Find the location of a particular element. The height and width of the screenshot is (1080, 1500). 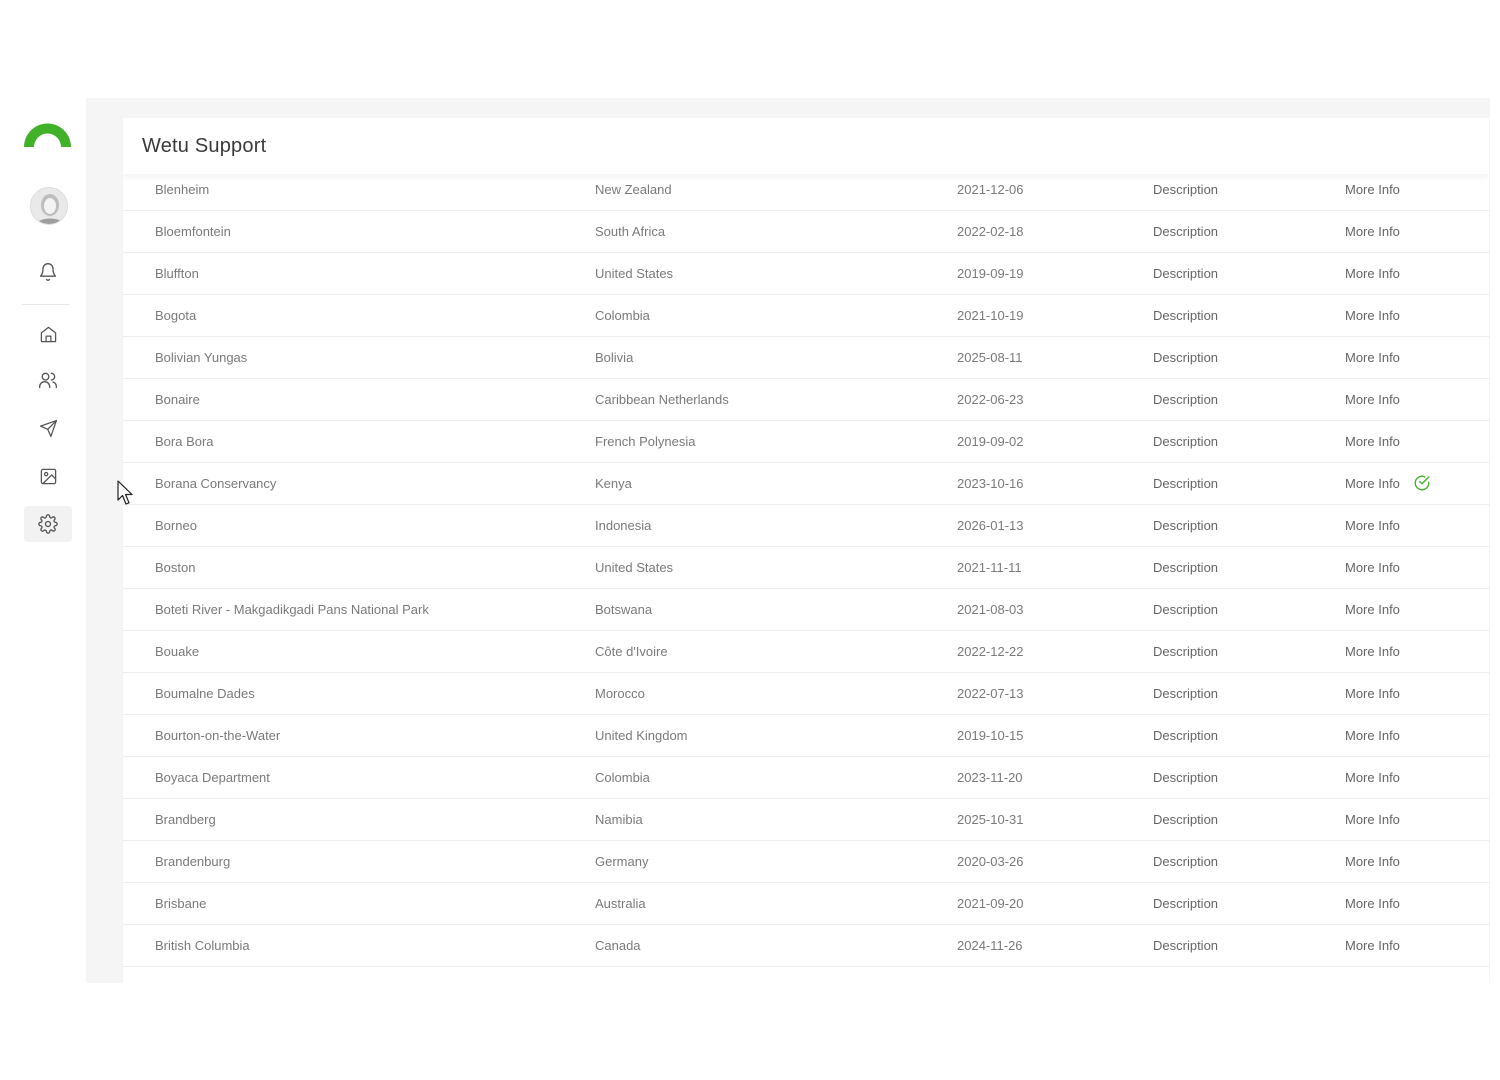

table-row-partial is located at coordinates (806, 975).